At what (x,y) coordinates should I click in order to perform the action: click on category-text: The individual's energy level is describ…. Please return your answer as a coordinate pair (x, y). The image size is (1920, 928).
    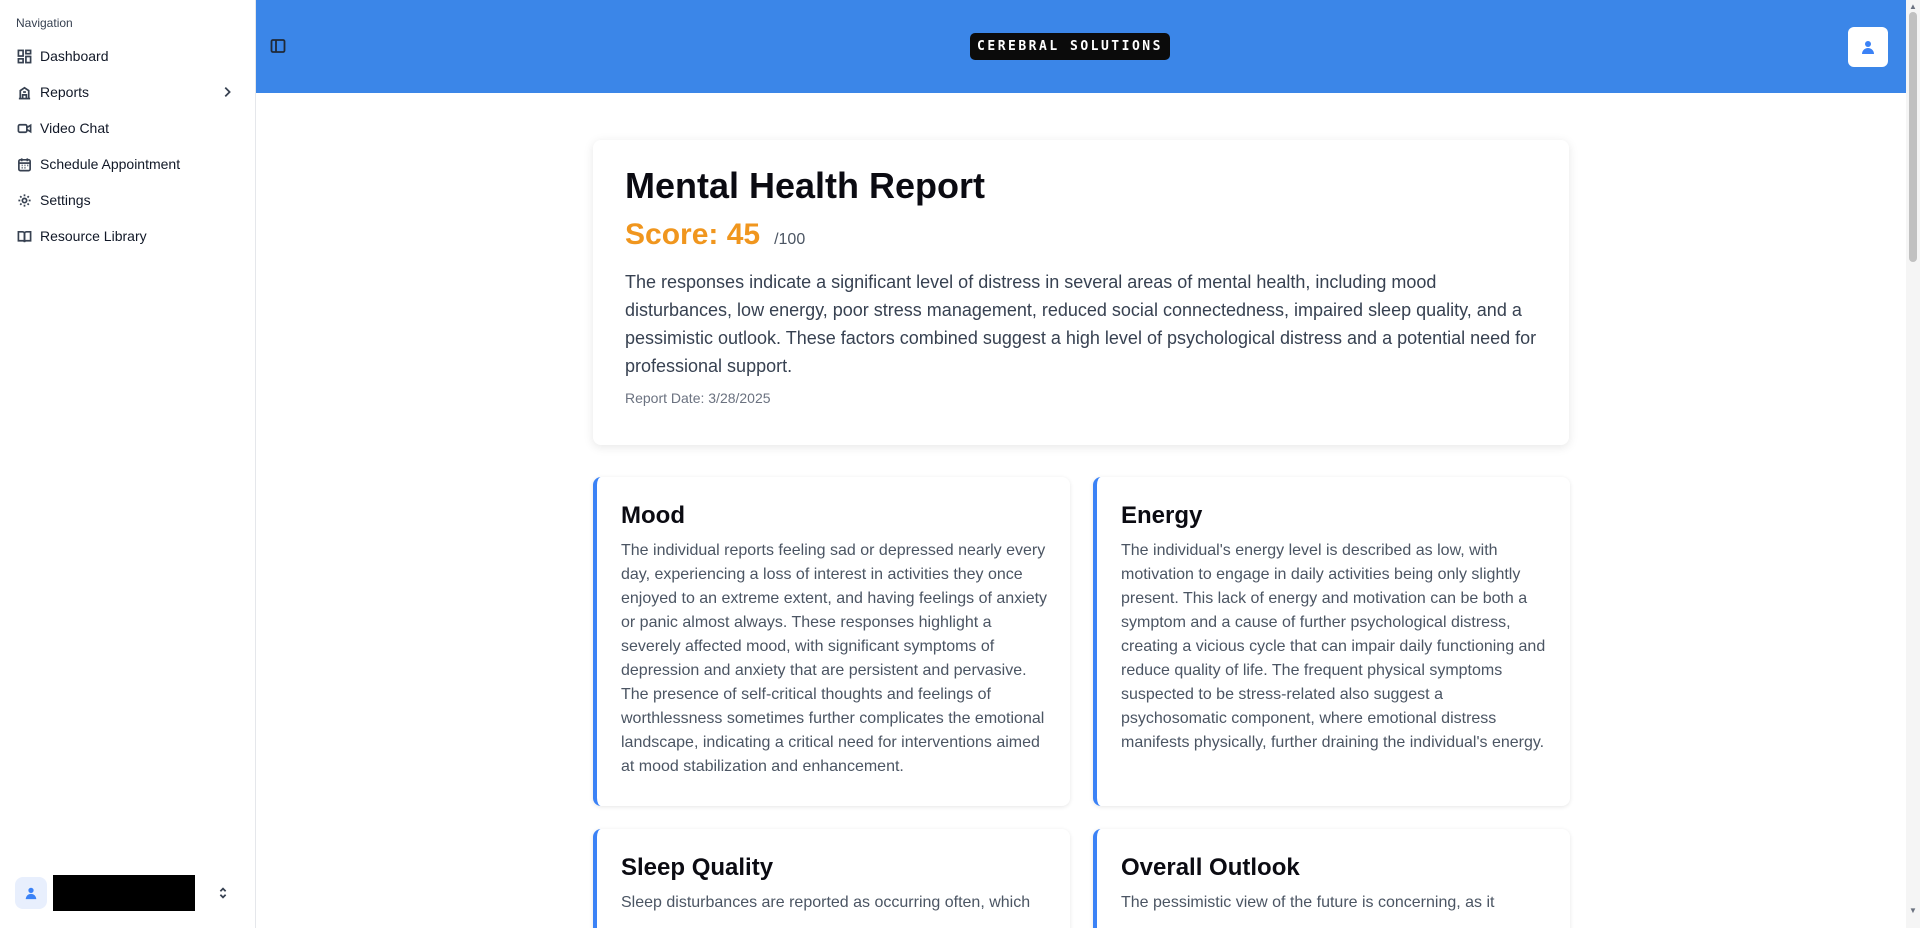
    Looking at the image, I should click on (1333, 646).